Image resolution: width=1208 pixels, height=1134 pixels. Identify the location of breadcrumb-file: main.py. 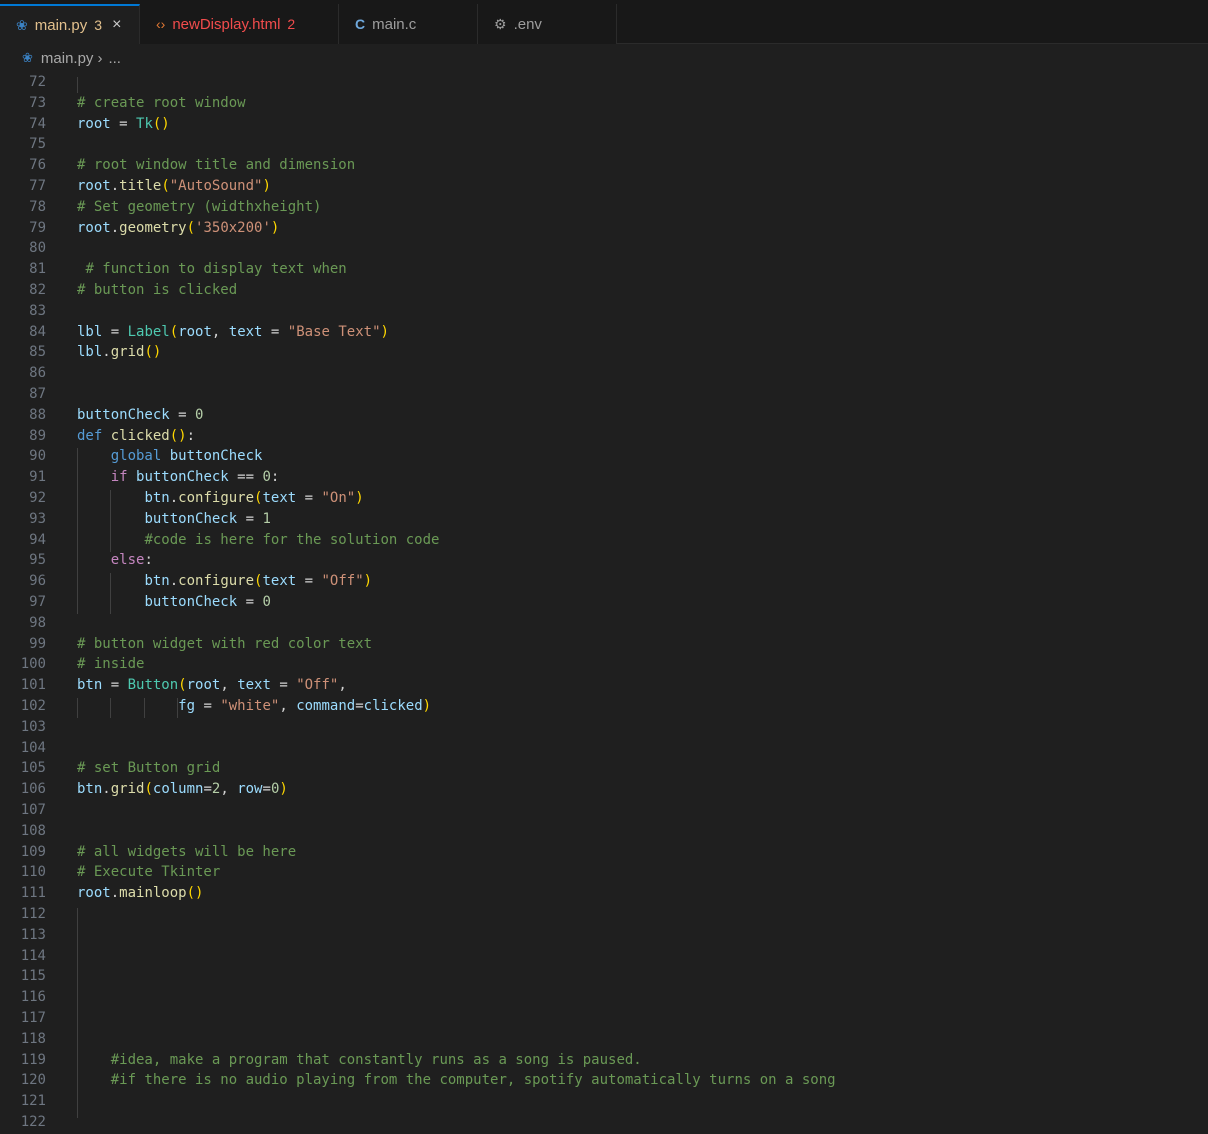
(67, 58).